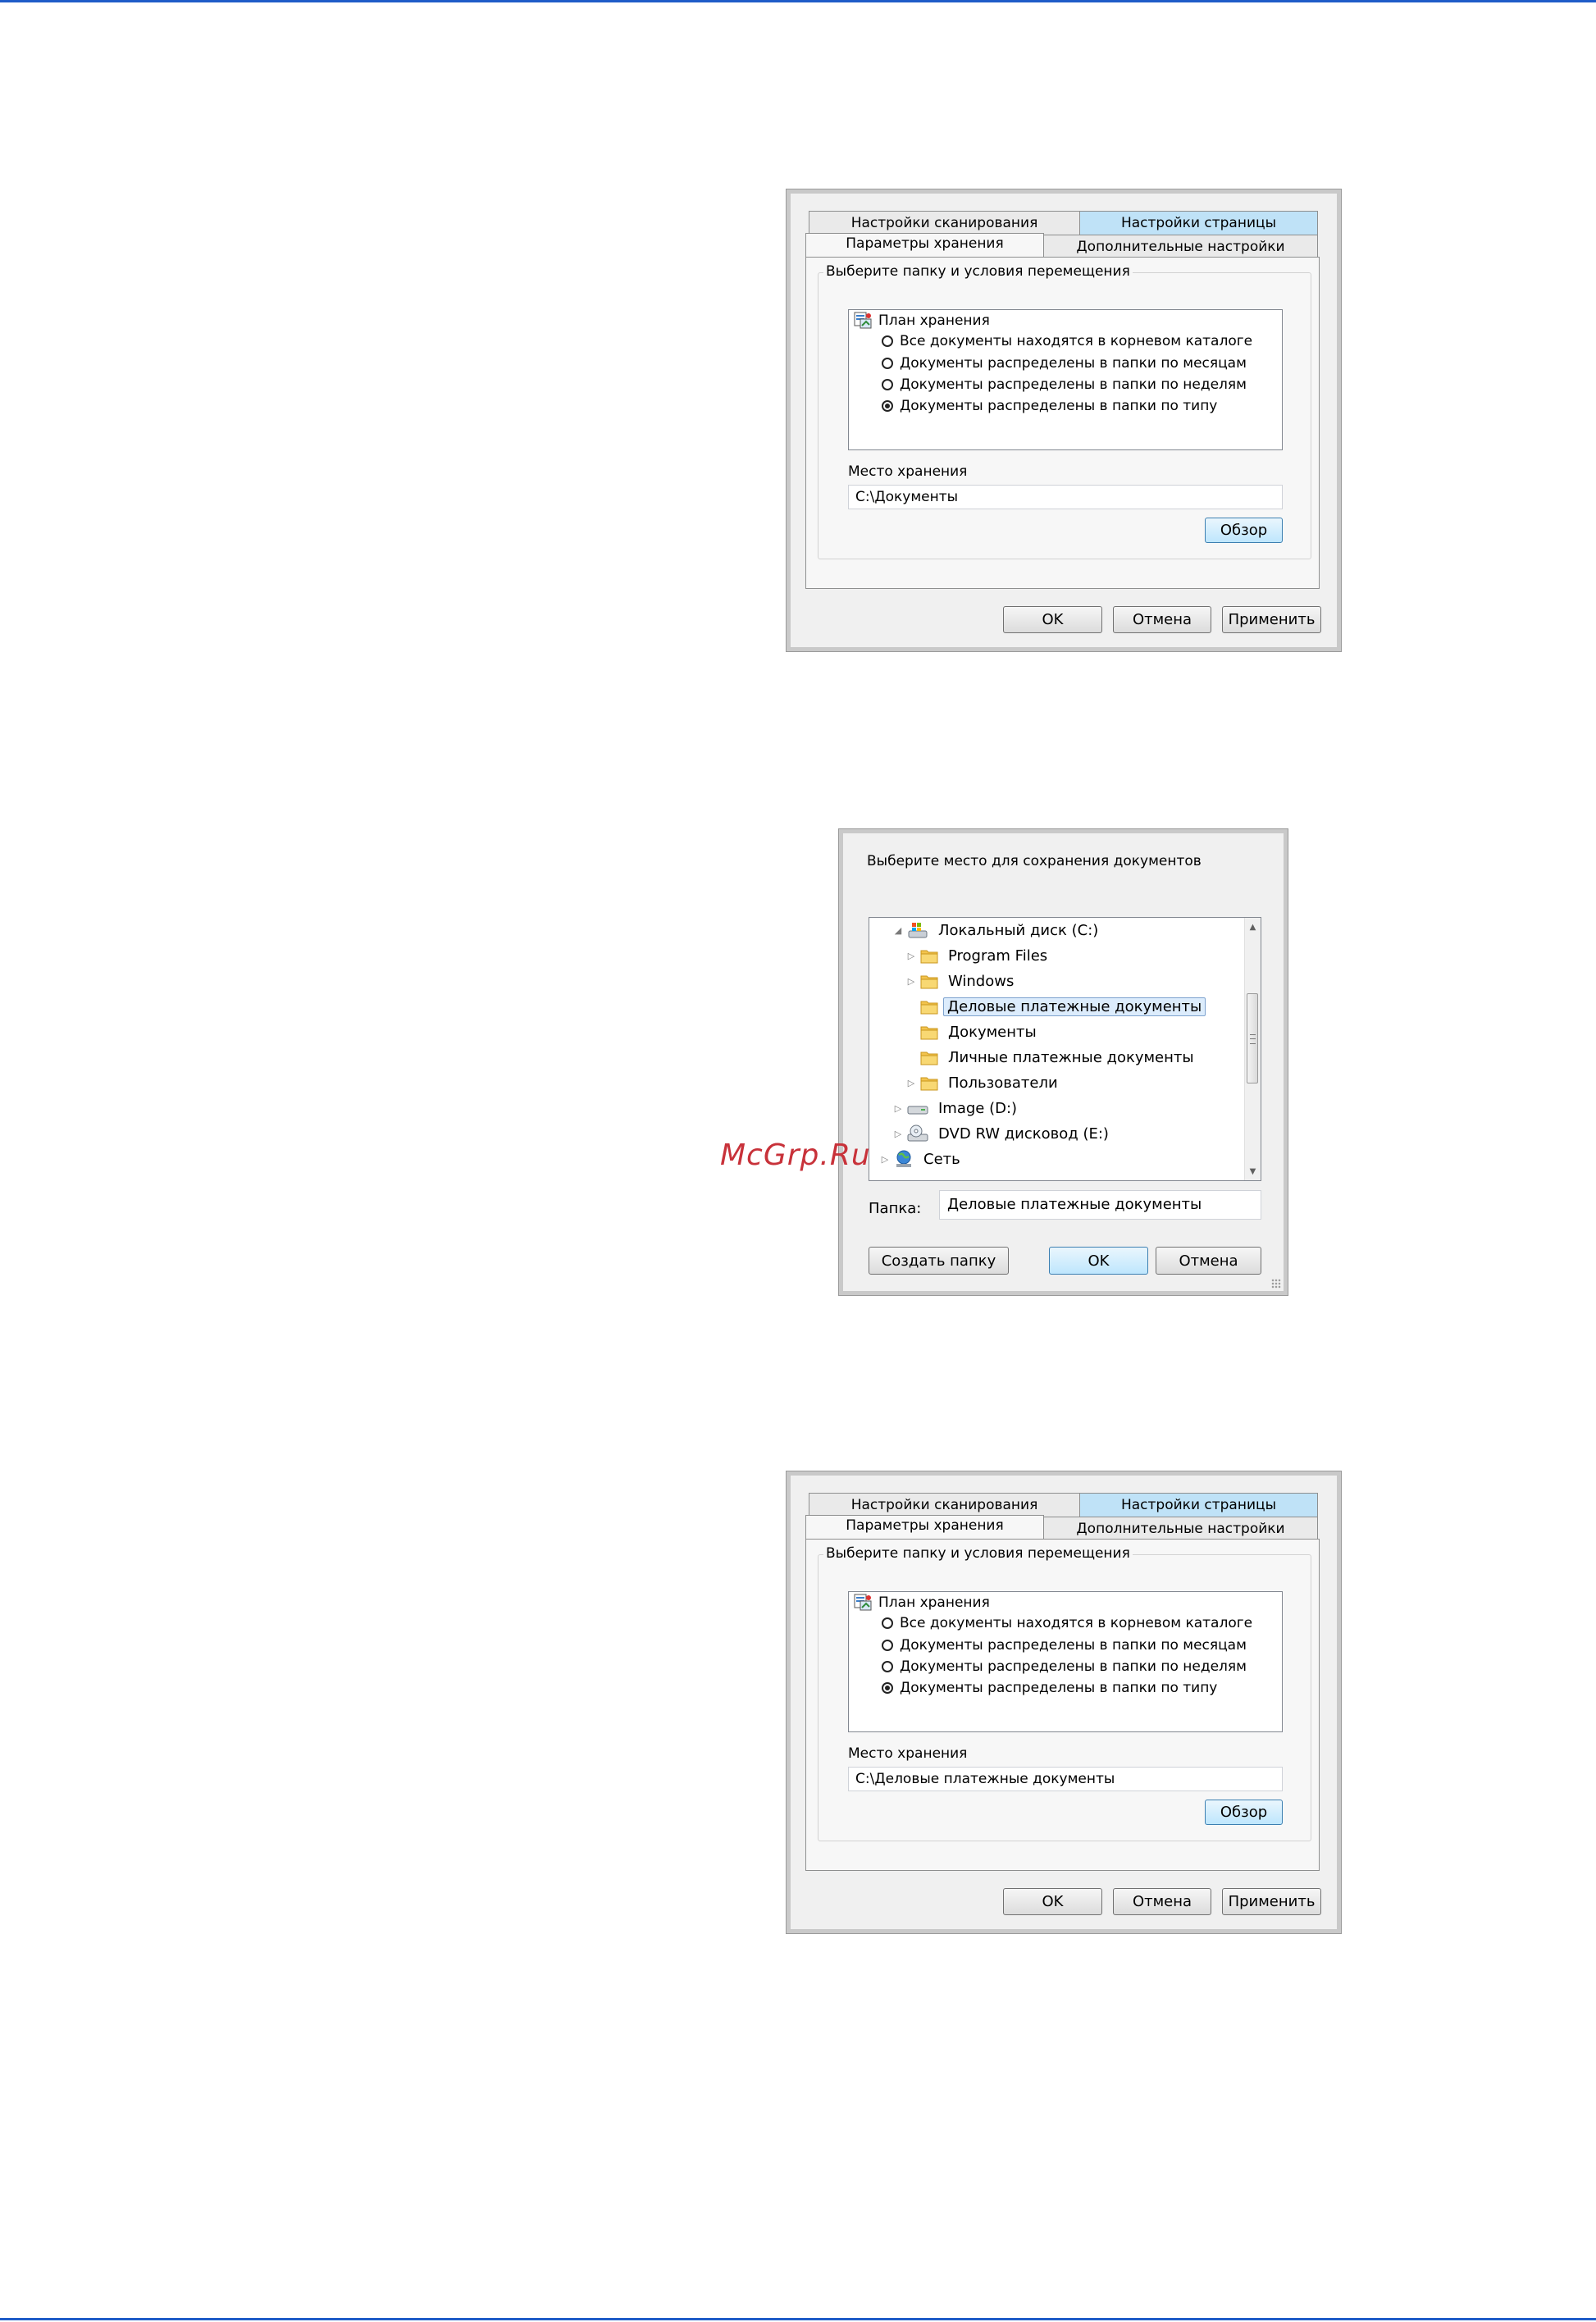 The height and width of the screenshot is (2322, 1596). I want to click on dvd-drive-icon, so click(917, 1133).